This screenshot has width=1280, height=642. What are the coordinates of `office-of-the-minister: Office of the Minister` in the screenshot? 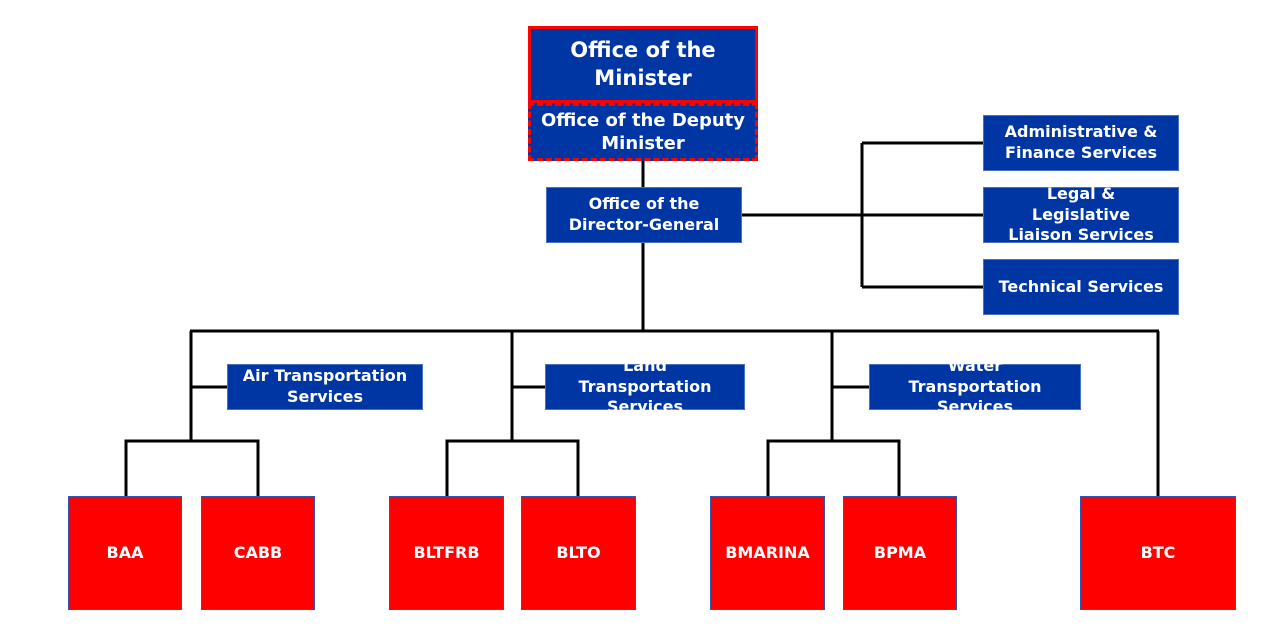 It's located at (643, 64).